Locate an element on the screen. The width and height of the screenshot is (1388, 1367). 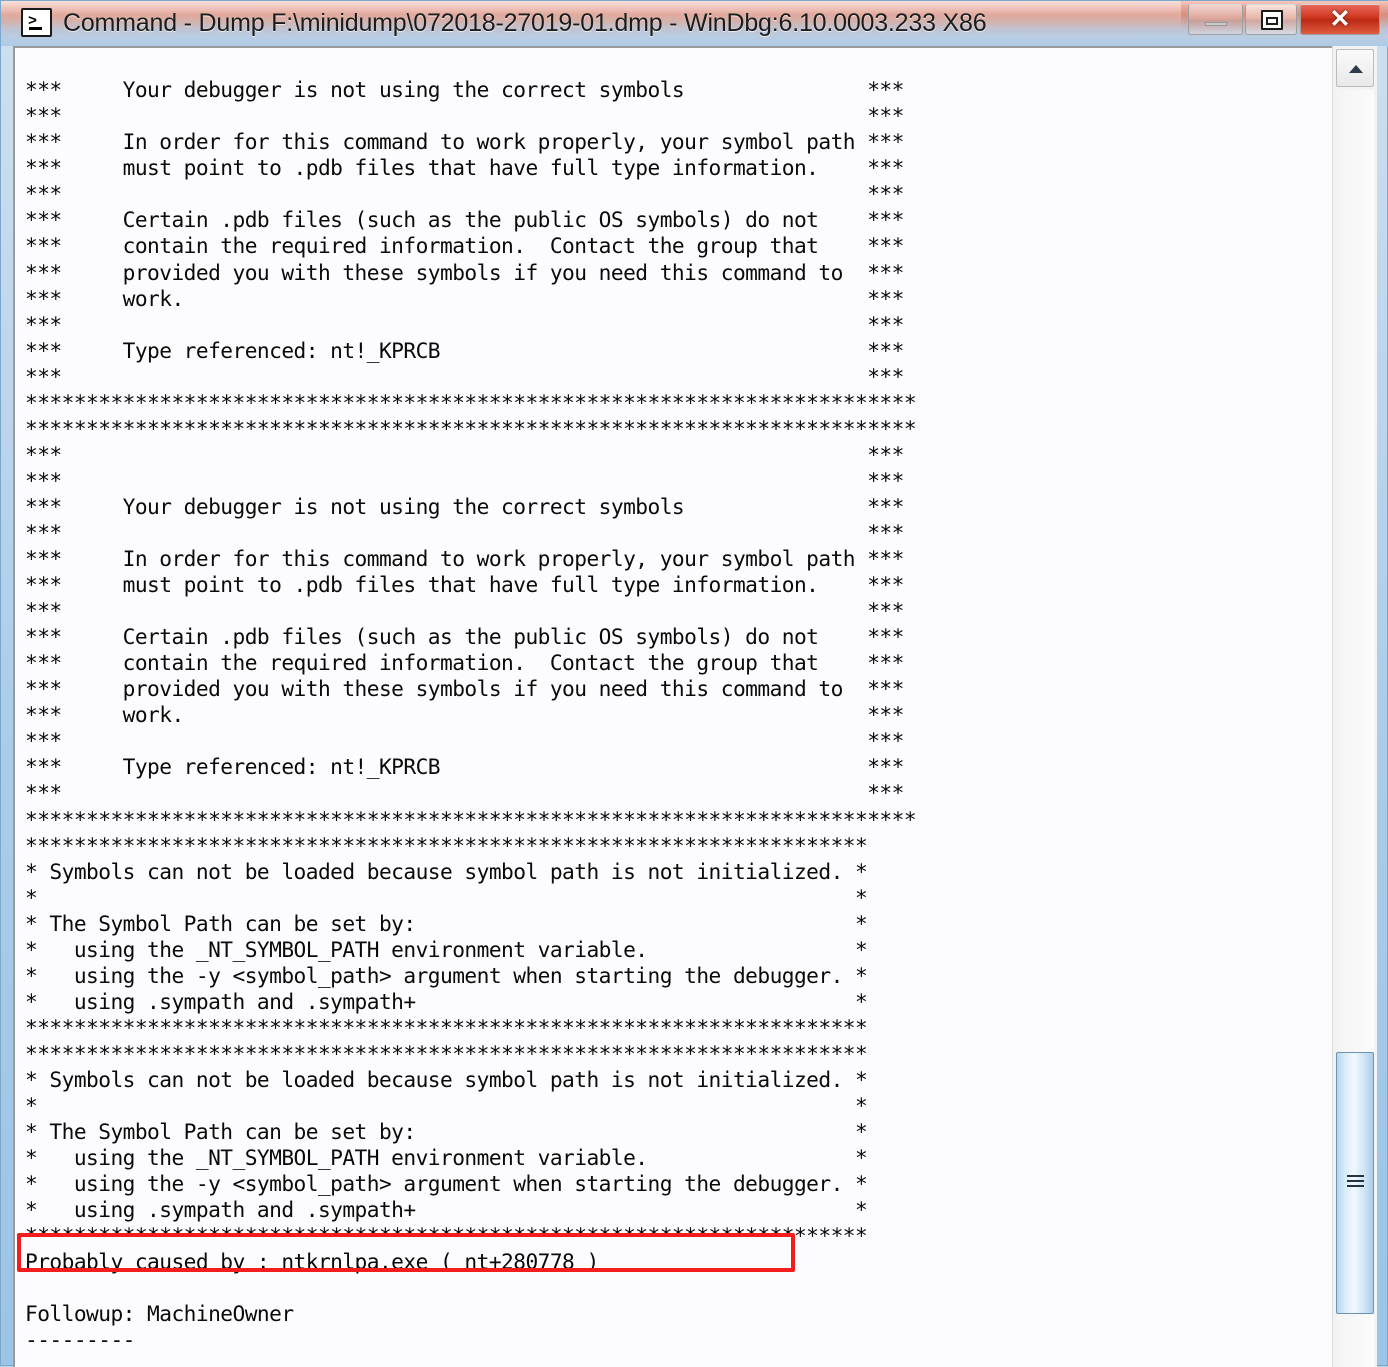
grip-icon is located at coordinates (1355, 1181).